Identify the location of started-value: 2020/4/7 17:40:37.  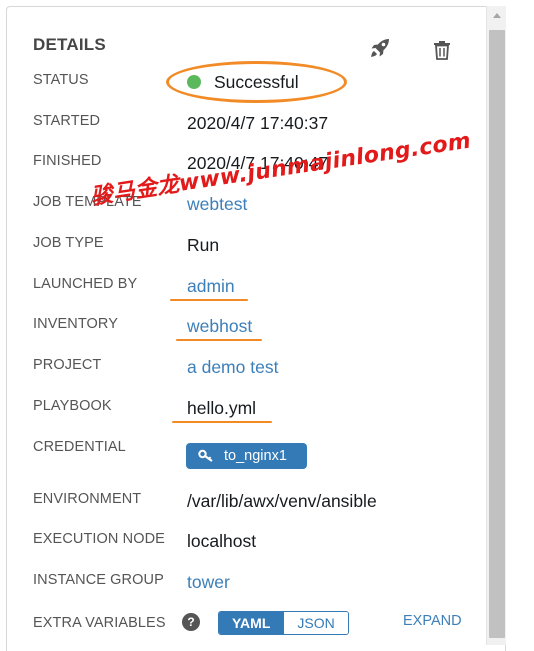
(258, 123).